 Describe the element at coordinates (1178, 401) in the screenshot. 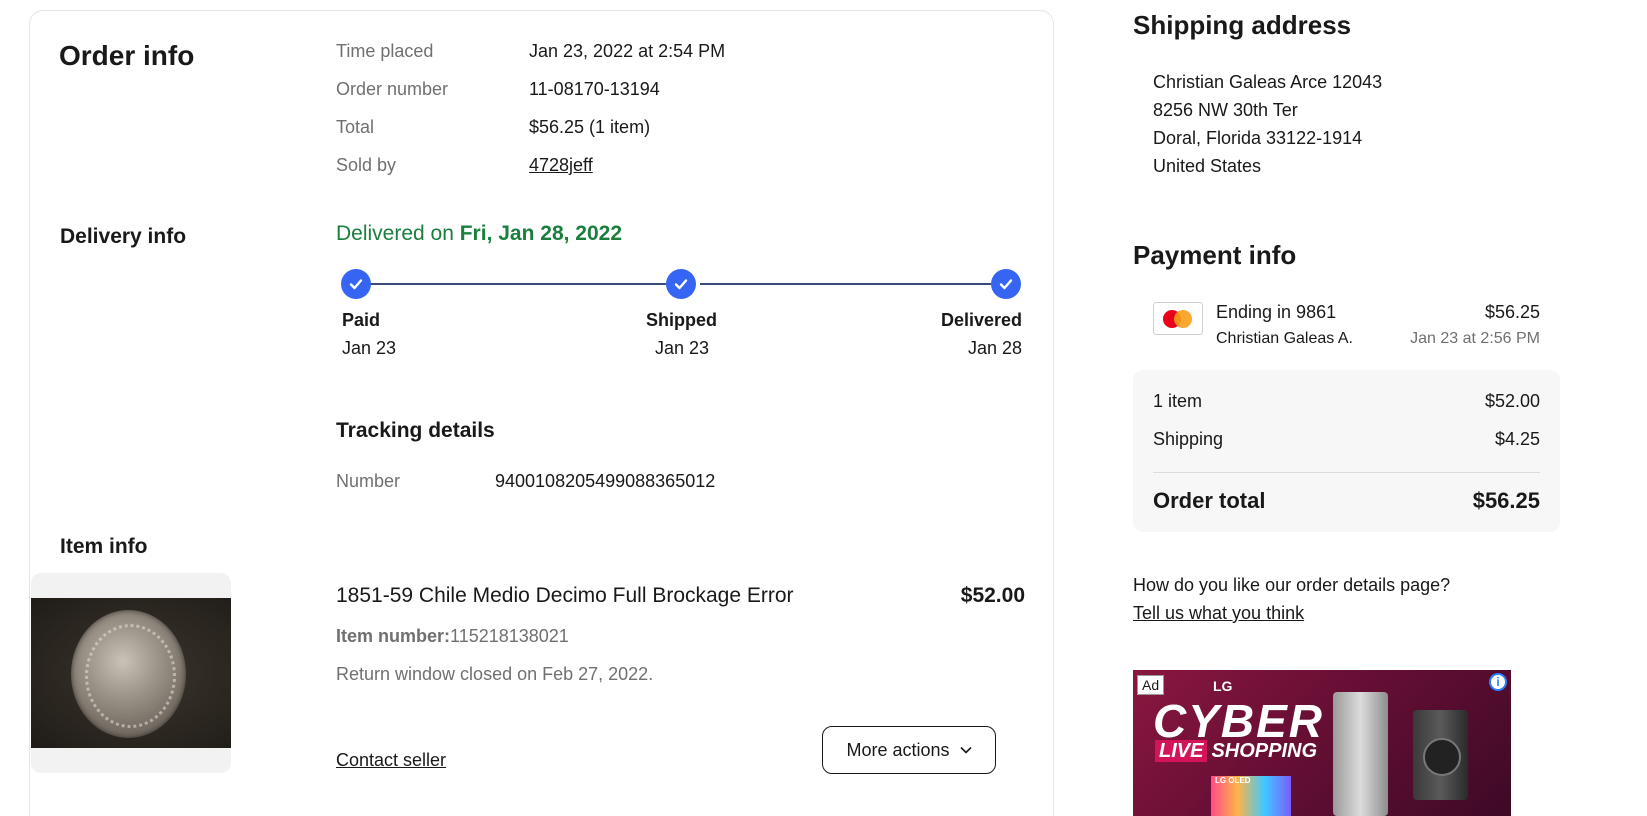

I see `items-subtotal-label: 1 item` at that location.